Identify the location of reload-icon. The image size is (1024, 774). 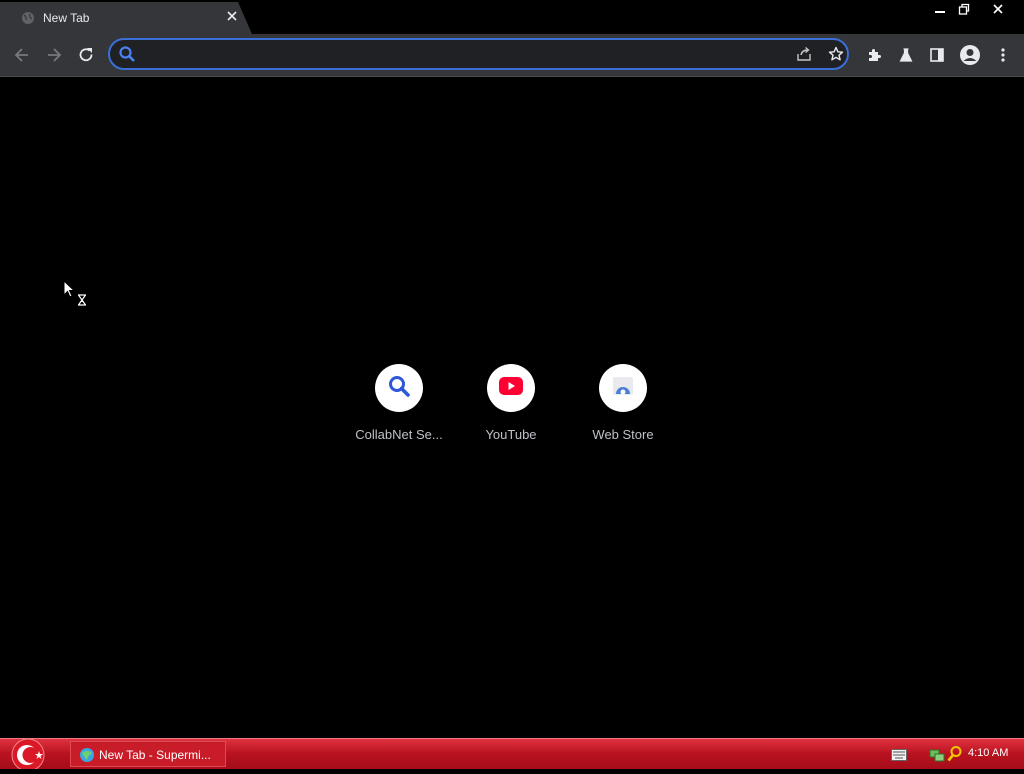
(86, 55).